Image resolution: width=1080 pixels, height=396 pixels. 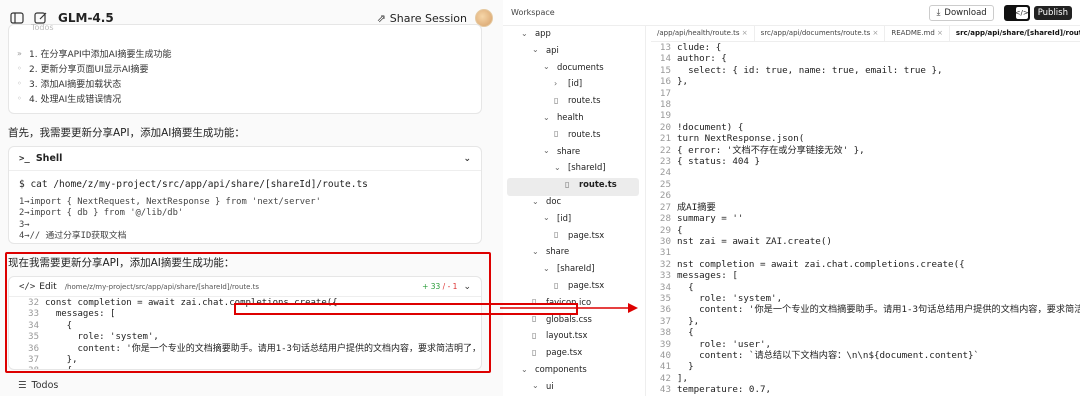 What do you see at coordinates (724, 390) in the screenshot?
I see `code-text: temperature: 0.7,` at bounding box center [724, 390].